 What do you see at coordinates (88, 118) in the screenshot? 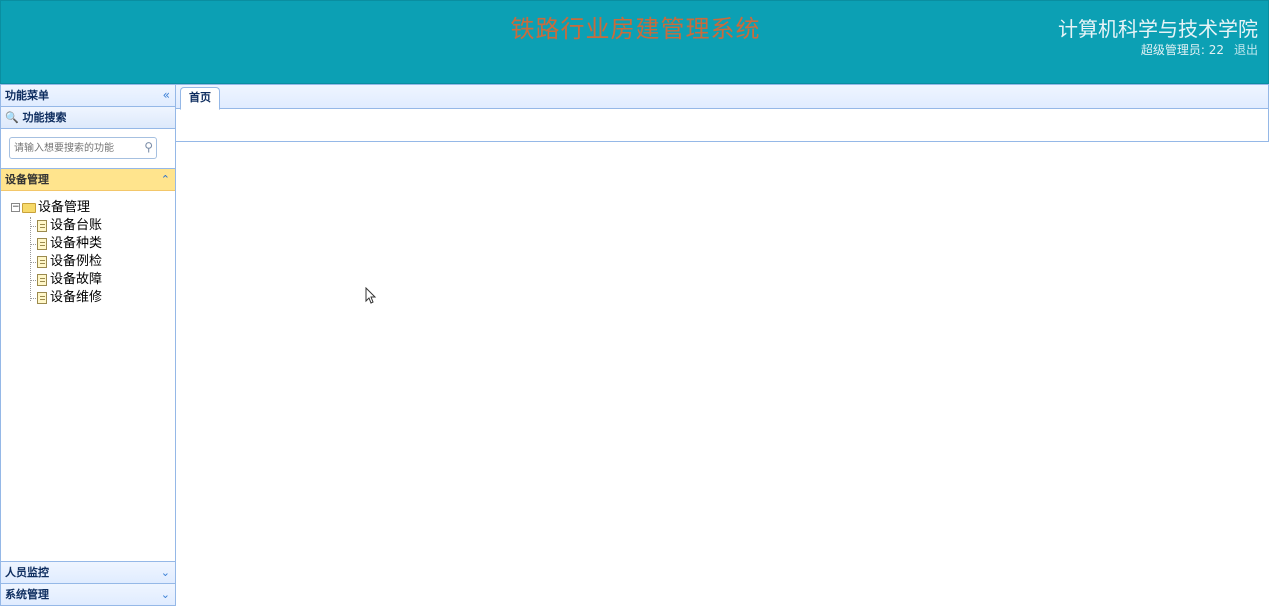
I see `search-header: 🔍 功能搜索` at bounding box center [88, 118].